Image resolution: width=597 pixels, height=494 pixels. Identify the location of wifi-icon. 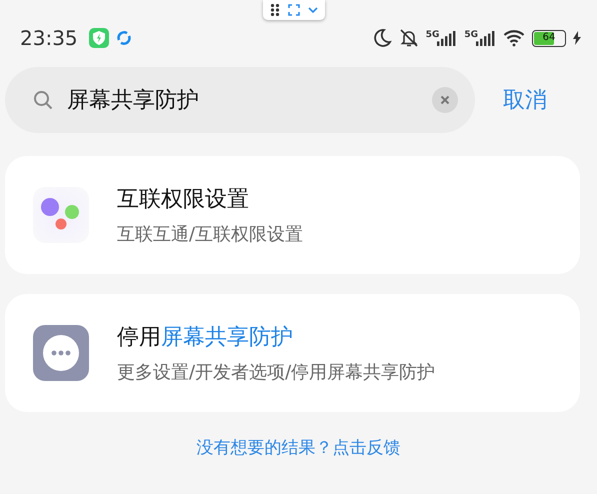
(514, 38).